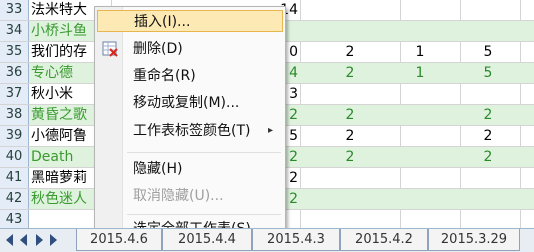  Describe the element at coordinates (14, 94) in the screenshot. I see `row-number: 37` at that location.